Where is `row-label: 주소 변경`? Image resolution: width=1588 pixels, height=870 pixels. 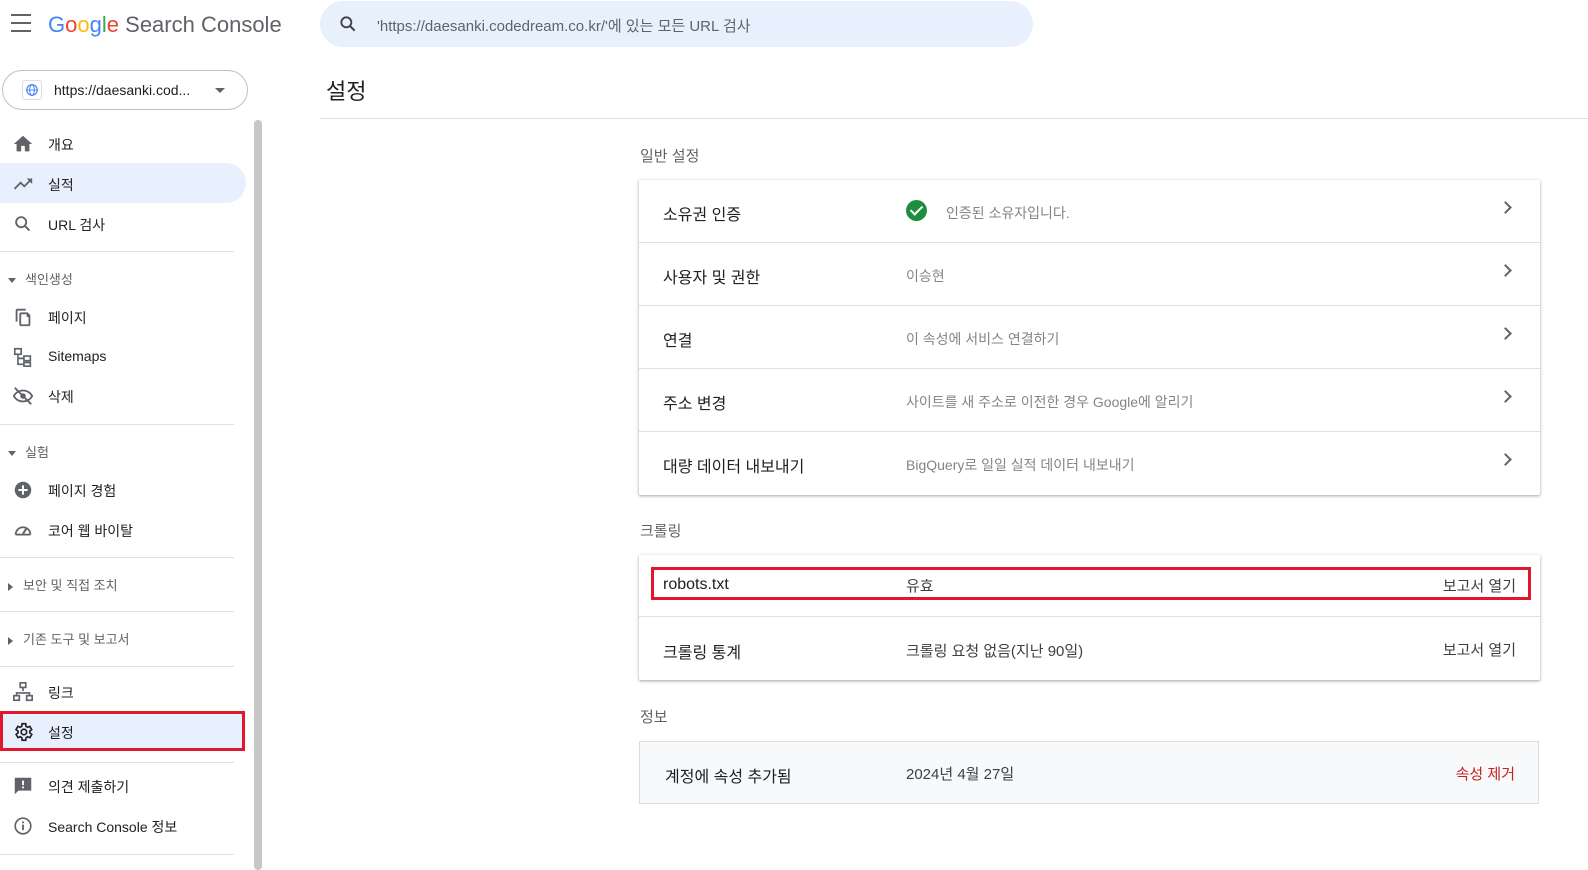
row-label: 주소 변경 is located at coordinates (695, 404).